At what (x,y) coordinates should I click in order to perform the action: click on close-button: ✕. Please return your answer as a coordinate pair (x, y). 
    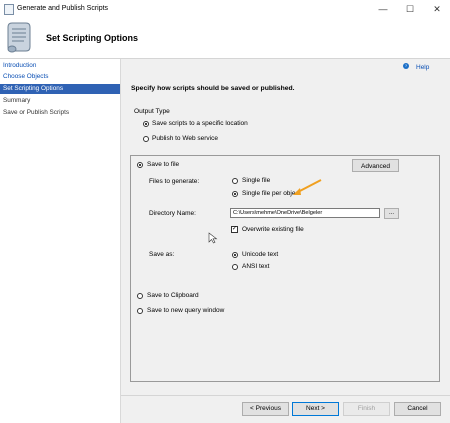
    Looking at the image, I should click on (437, 9).